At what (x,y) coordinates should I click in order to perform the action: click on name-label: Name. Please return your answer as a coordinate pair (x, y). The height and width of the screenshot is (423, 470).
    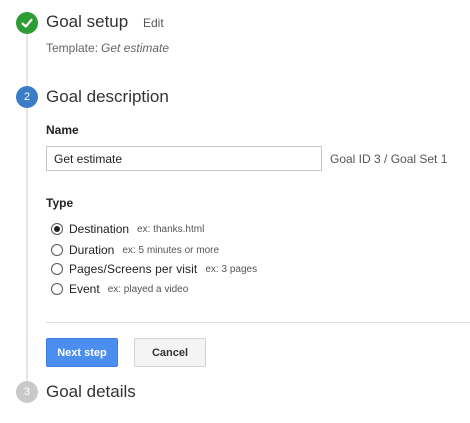
    Looking at the image, I should click on (62, 130).